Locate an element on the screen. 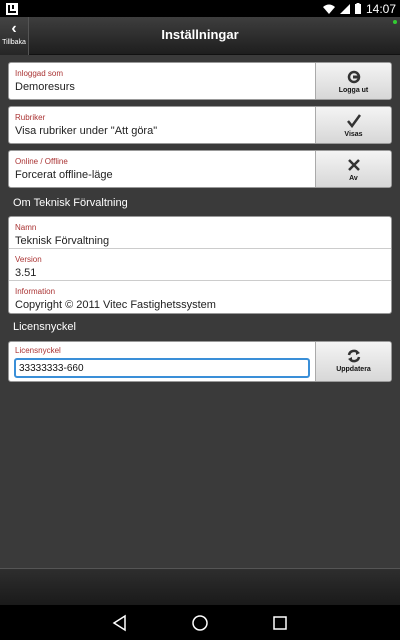 The width and height of the screenshot is (400, 640). headings-label: Rubriker is located at coordinates (30, 117).